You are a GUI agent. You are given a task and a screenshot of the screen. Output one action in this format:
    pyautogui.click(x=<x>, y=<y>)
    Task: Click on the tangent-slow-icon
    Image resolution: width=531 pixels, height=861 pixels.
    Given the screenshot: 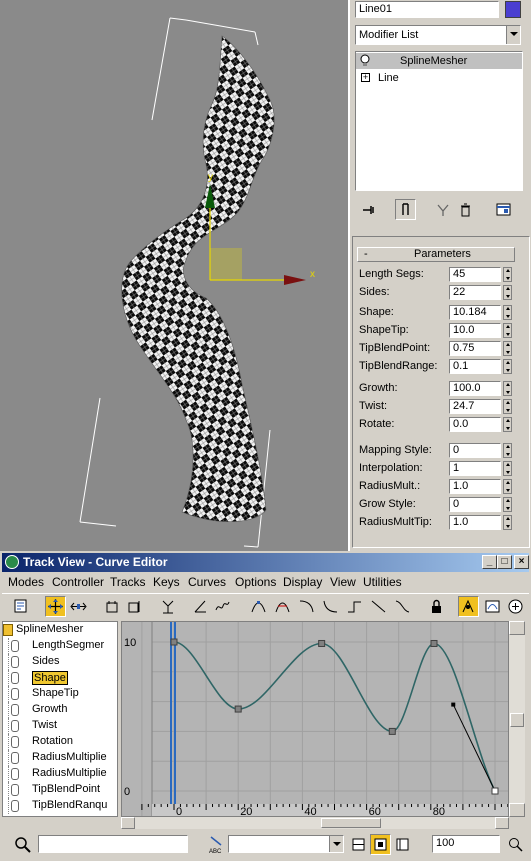 What is the action you would take?
    pyautogui.click(x=330, y=606)
    